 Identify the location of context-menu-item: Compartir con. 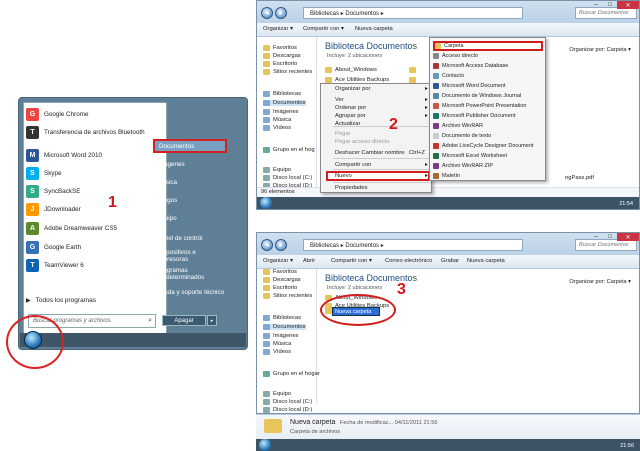
(353, 165).